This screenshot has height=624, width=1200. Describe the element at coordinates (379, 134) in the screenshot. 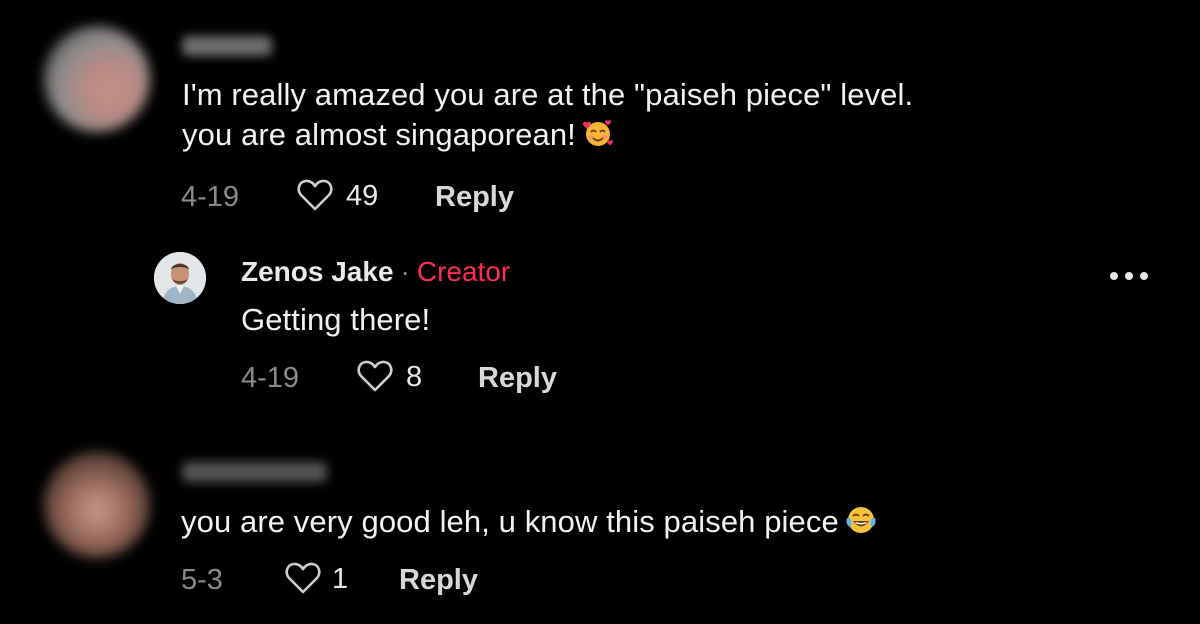

I see `comment-text-line2-content: you are almost singaporean!` at that location.